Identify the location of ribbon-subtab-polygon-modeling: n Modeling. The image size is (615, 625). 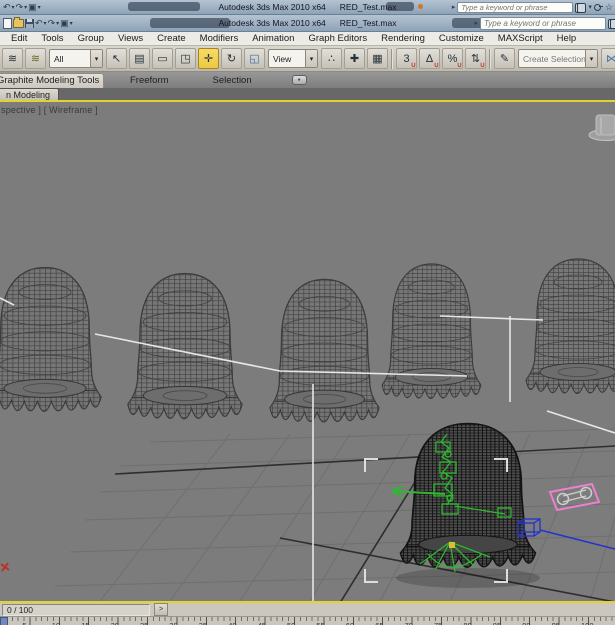
(30, 94).